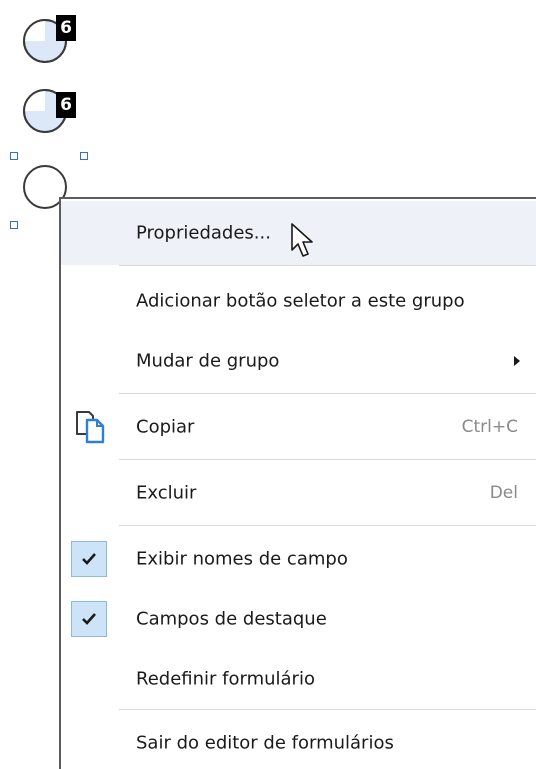  I want to click on menu-item-add-radio-to-group: Adicionar botão seletor a este grupo, so click(298, 301).